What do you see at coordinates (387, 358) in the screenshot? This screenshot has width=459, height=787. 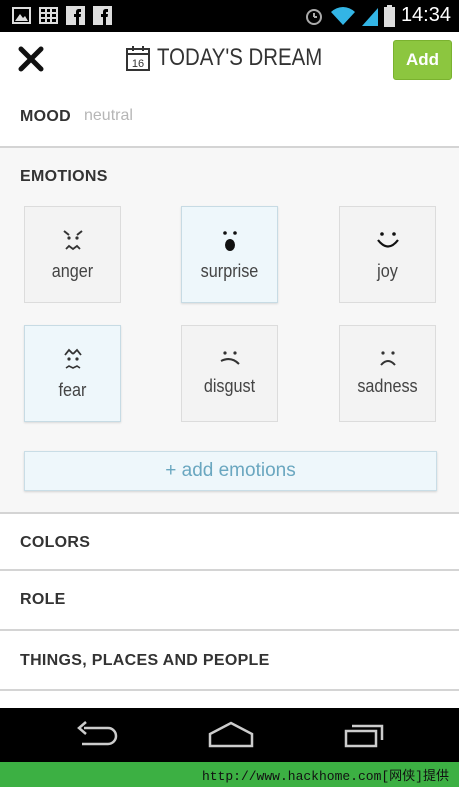 I see `sadness-face-icon` at bounding box center [387, 358].